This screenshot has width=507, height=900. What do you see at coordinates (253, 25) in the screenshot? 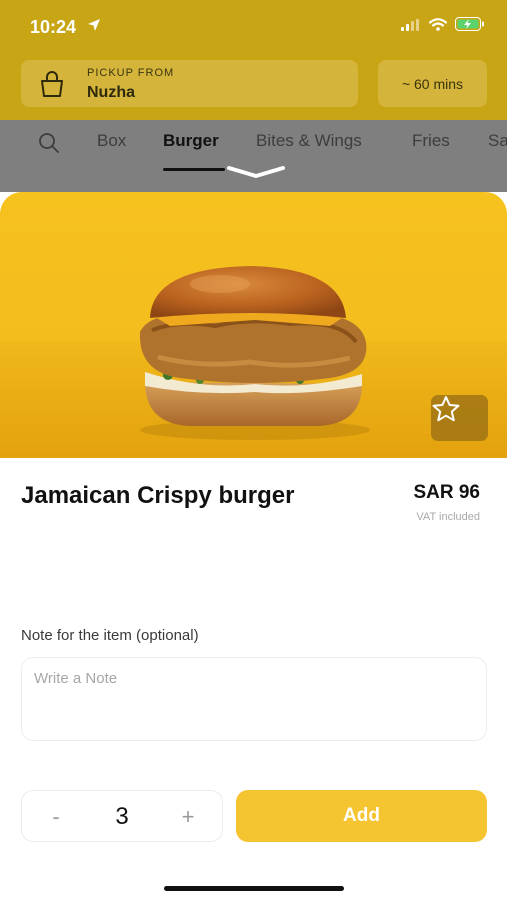
I see `status-bar: 10:24` at bounding box center [253, 25].